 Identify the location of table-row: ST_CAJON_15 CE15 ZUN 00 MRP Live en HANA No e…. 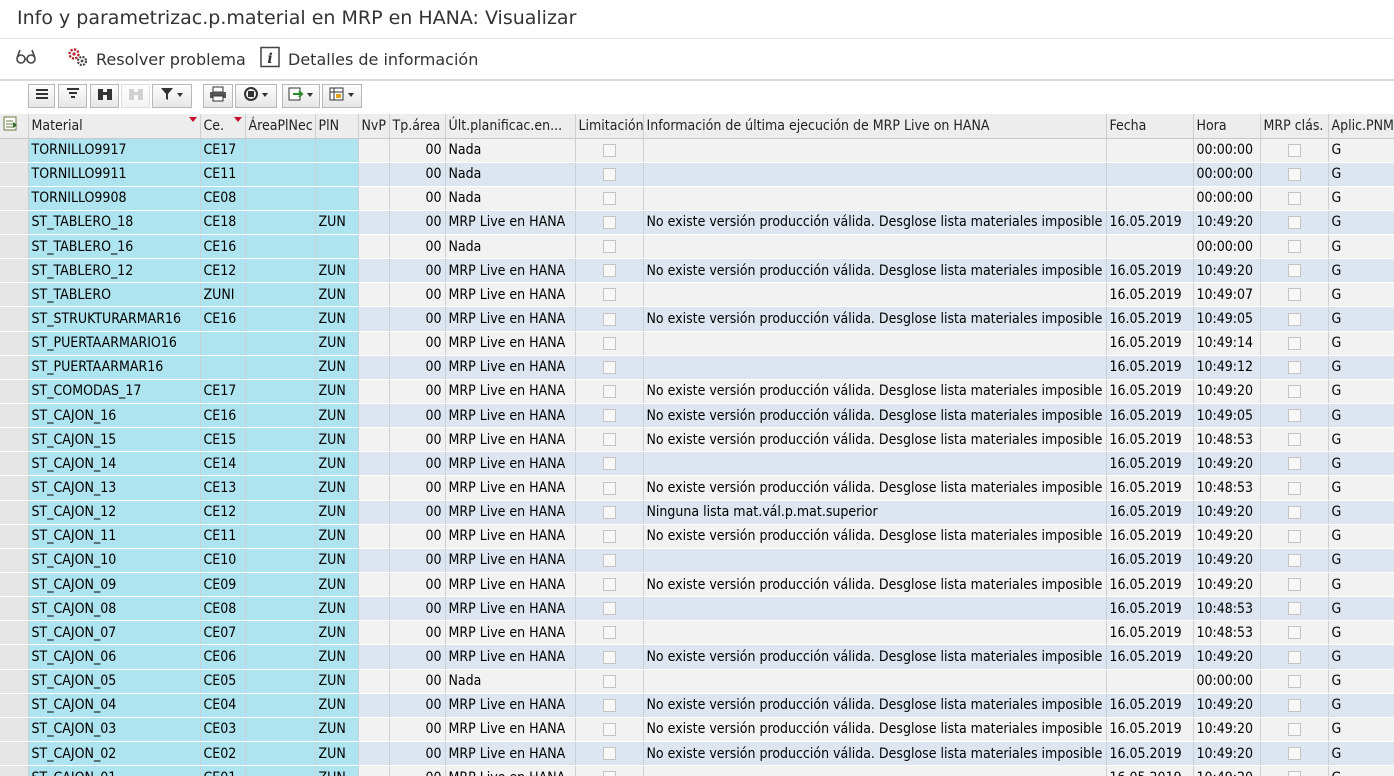
(697, 440).